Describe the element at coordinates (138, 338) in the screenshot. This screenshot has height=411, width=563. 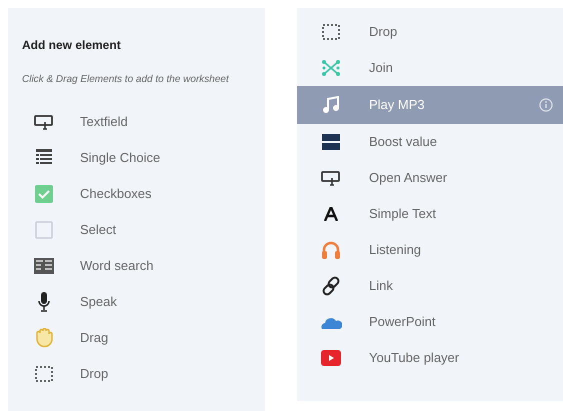
I see `element-item: Drag` at that location.